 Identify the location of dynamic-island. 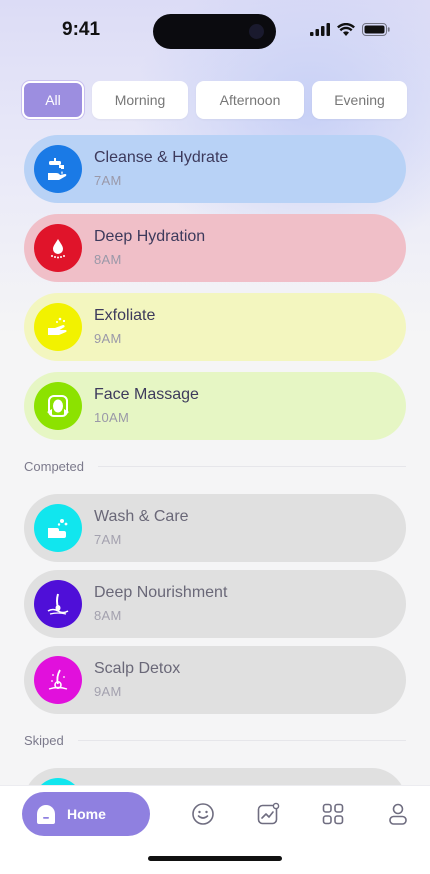
(214, 31).